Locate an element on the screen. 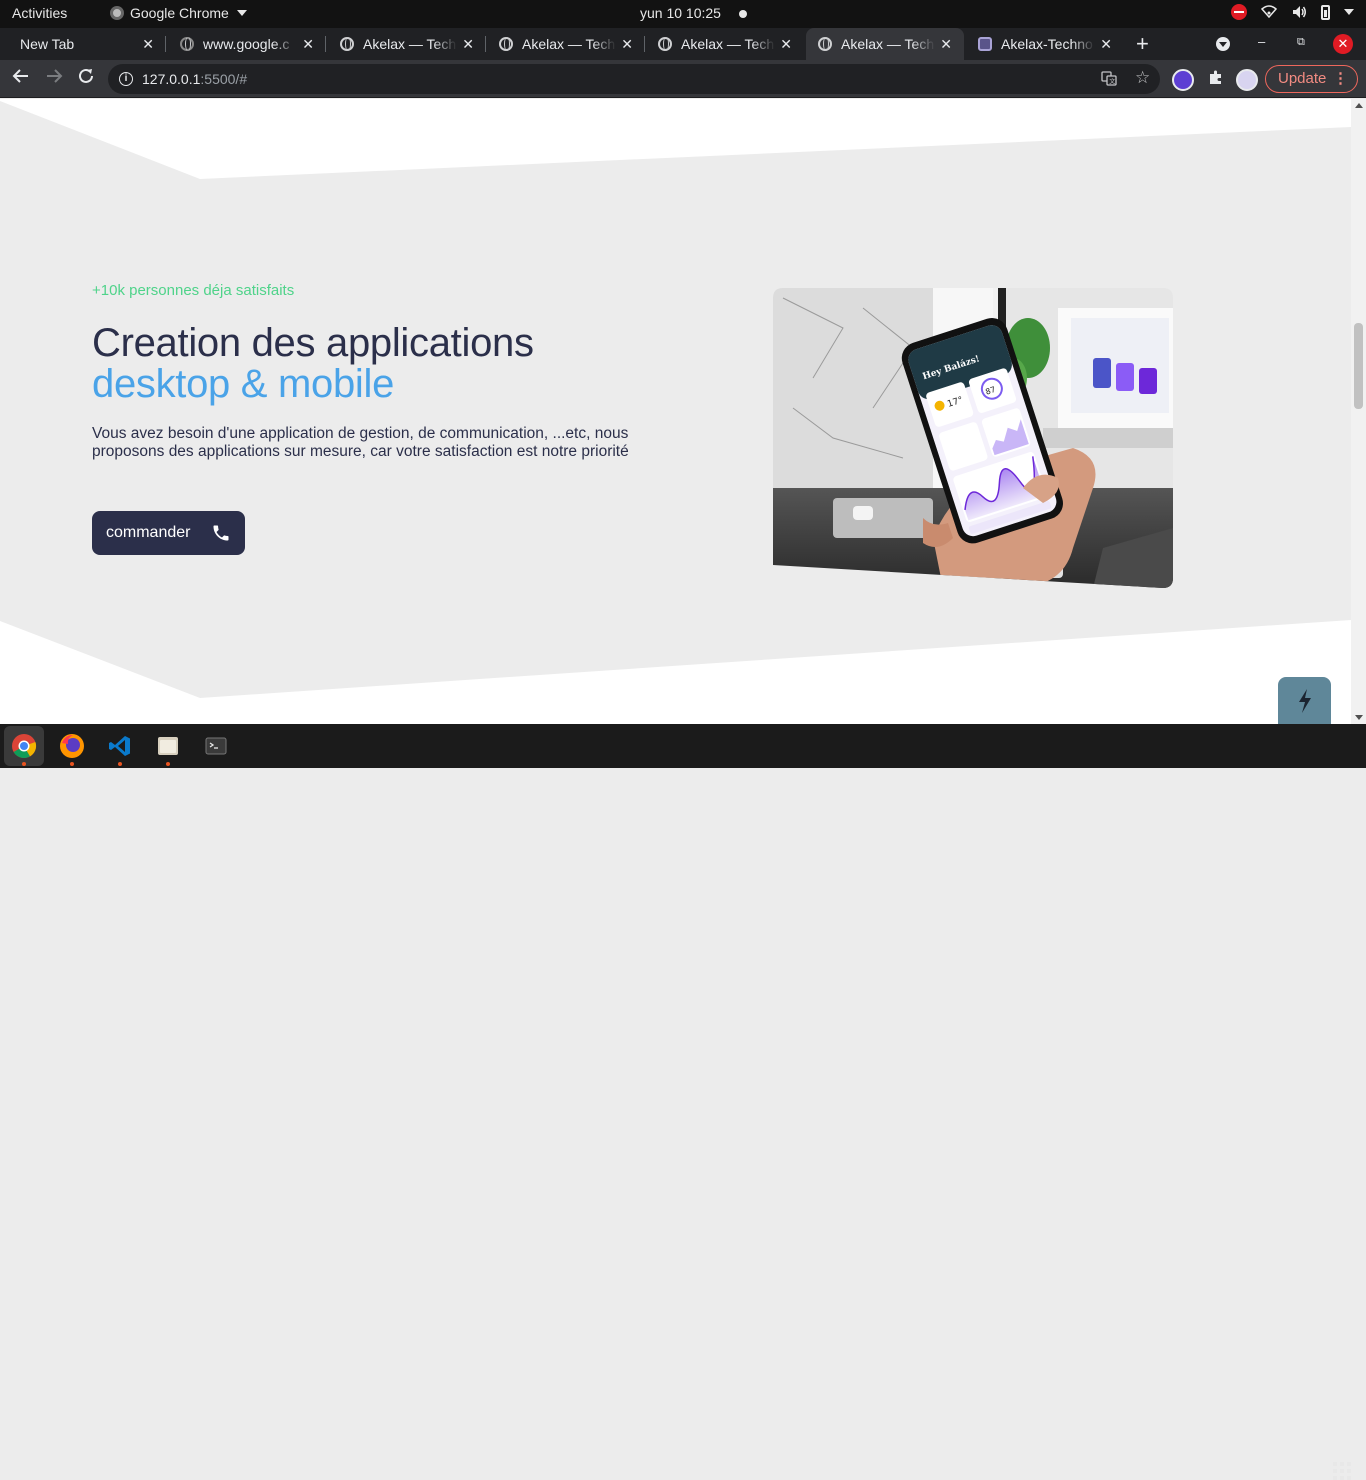 This screenshot has width=1366, height=1480. files-dock-item is located at coordinates (168, 746).